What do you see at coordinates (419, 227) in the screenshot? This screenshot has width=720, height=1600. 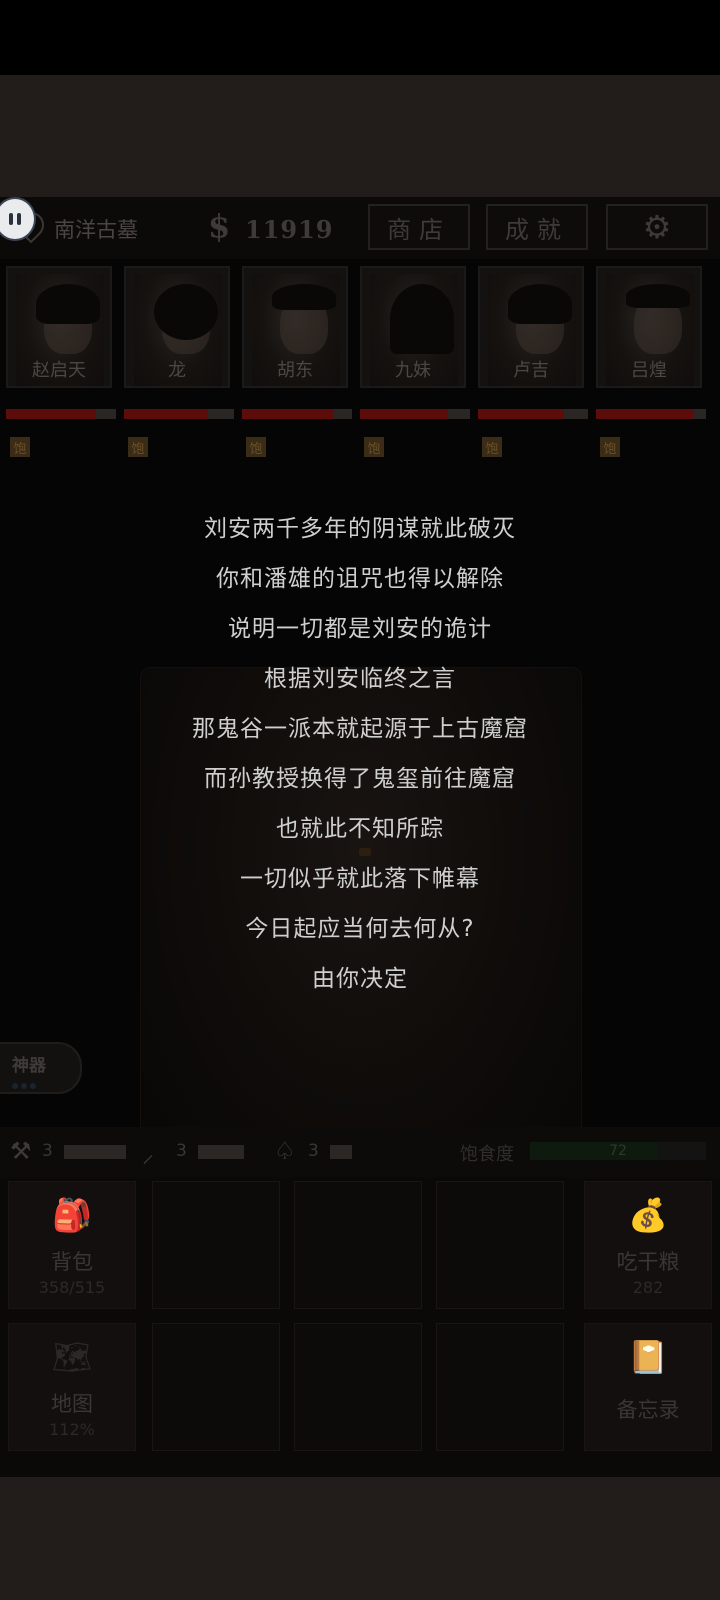 I see `shop-button: 商店` at bounding box center [419, 227].